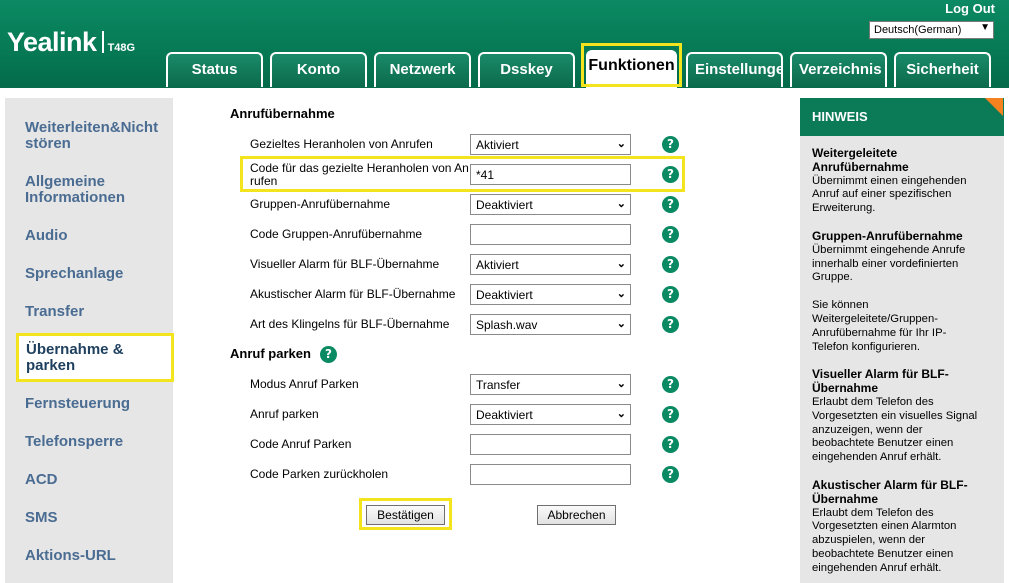 This screenshot has width=1009, height=583. What do you see at coordinates (422, 69) in the screenshot?
I see `tab-netzwerk: Netzwerk` at bounding box center [422, 69].